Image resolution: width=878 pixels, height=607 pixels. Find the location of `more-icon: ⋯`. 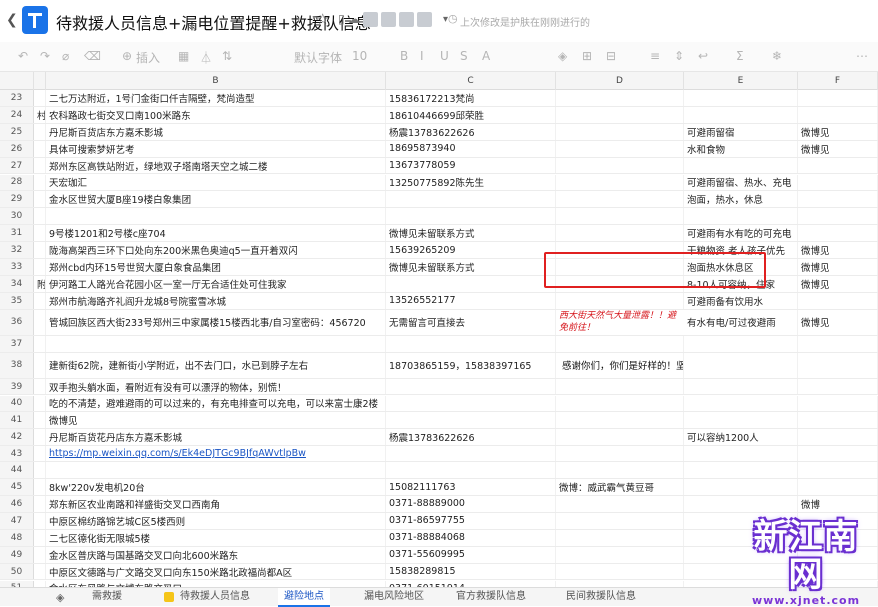

more-icon: ⋯ is located at coordinates (862, 56).